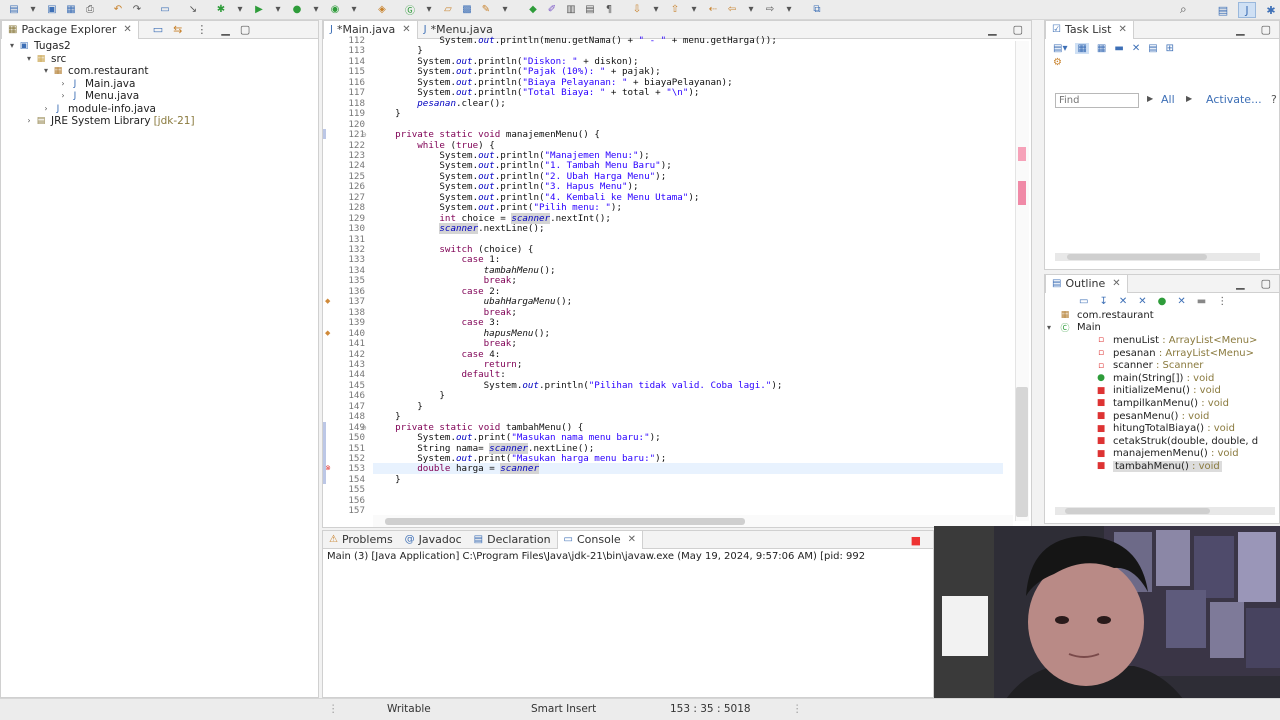  What do you see at coordinates (1223, 10) in the screenshot?
I see `open-perspective-icon: ▤` at bounding box center [1223, 10].